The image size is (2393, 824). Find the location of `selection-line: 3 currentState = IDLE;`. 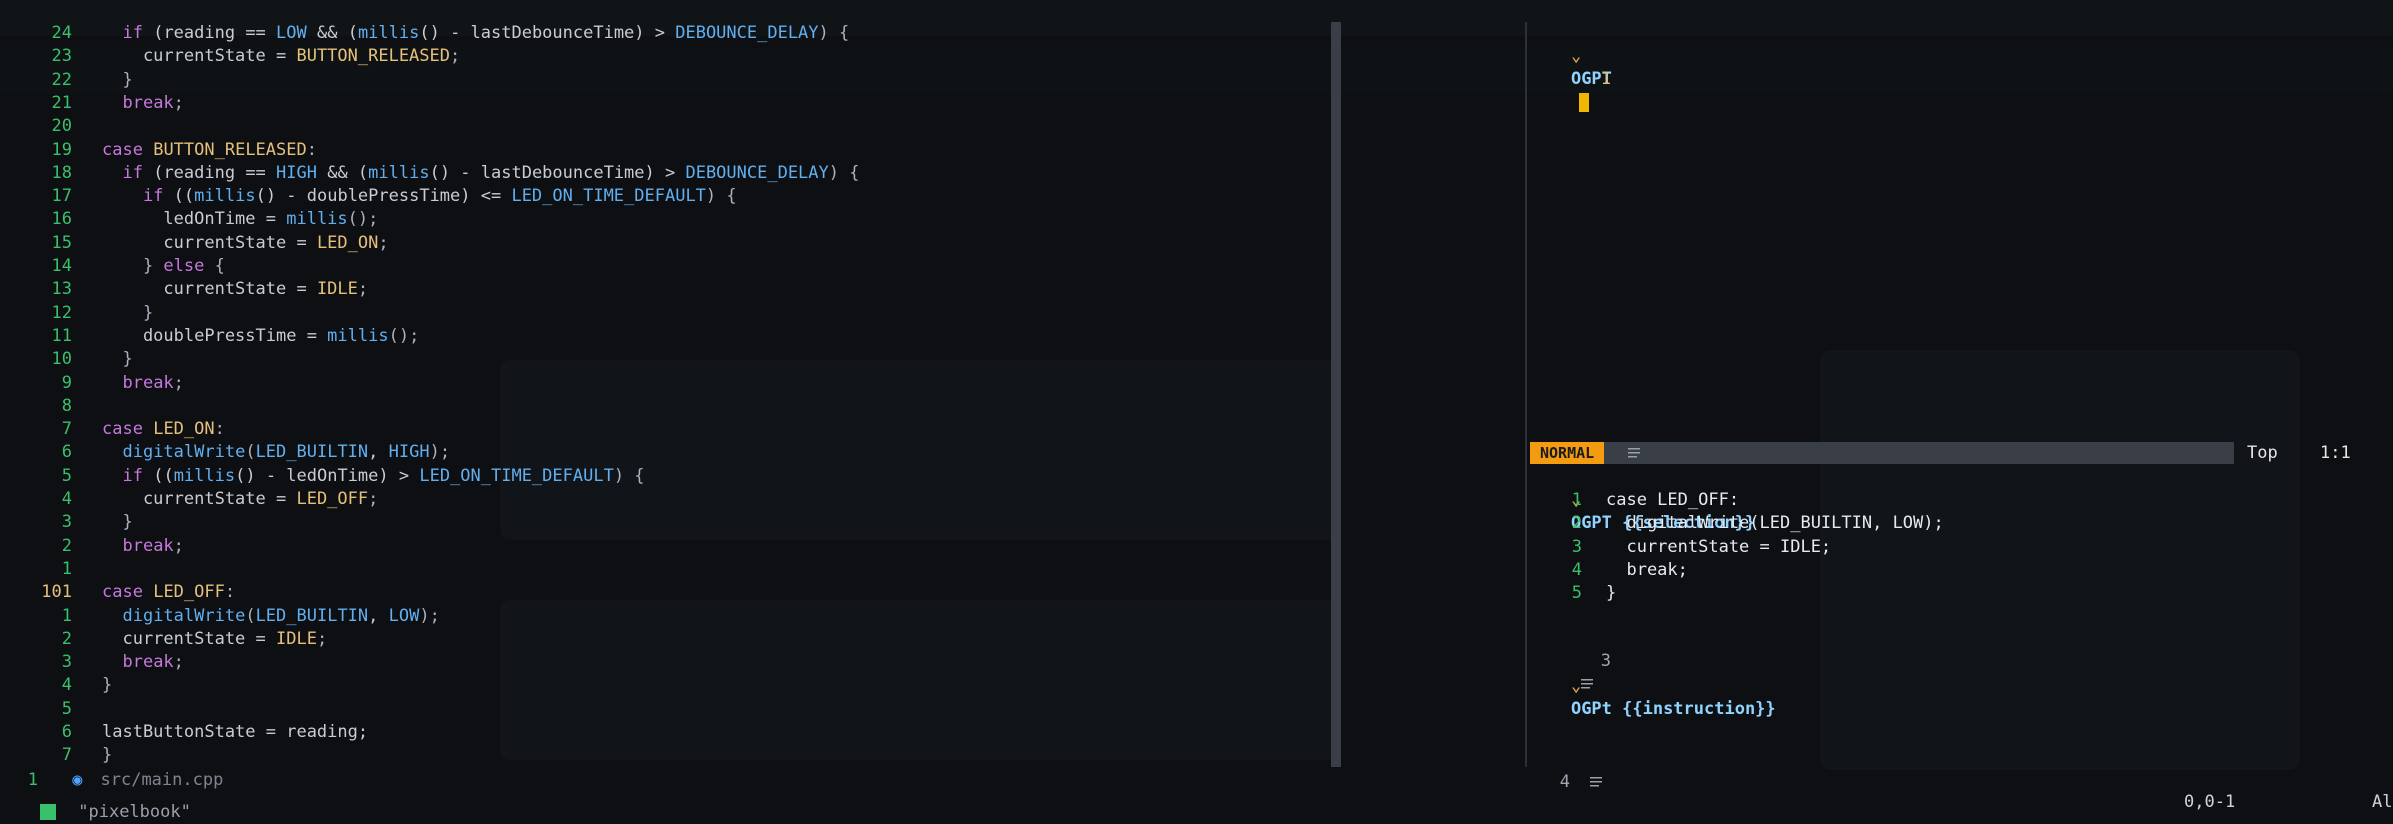

selection-line: 3 currentState = IDLE; is located at coordinates (1680, 547).